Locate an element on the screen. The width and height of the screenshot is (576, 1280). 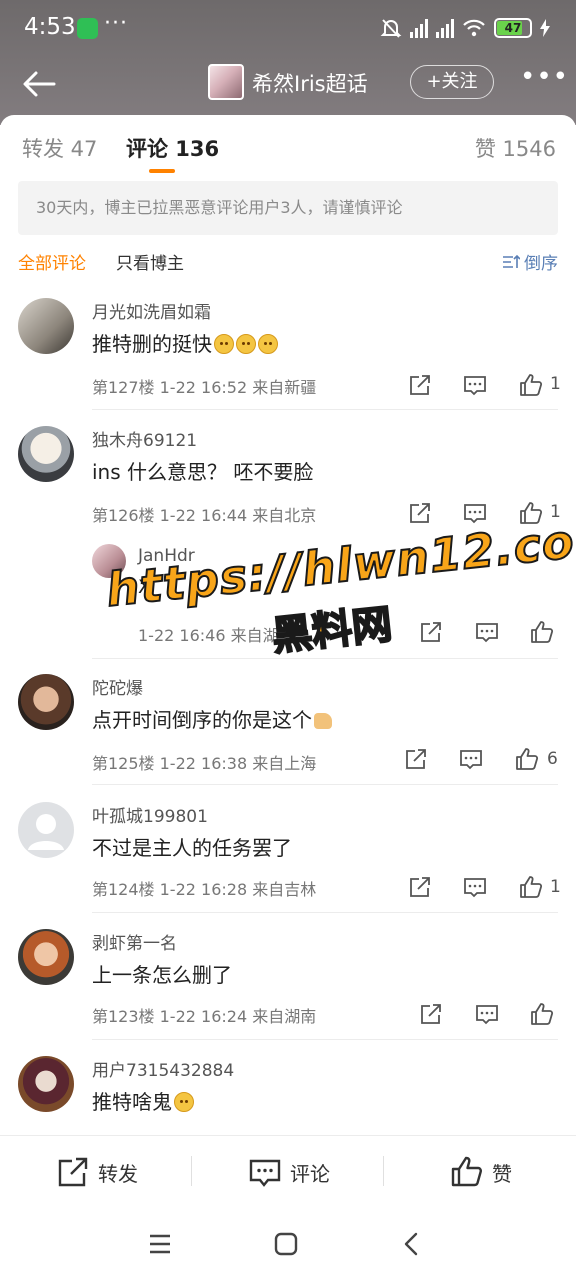
comment-username: 月光如洗眉如霜 is located at coordinates (151, 310).